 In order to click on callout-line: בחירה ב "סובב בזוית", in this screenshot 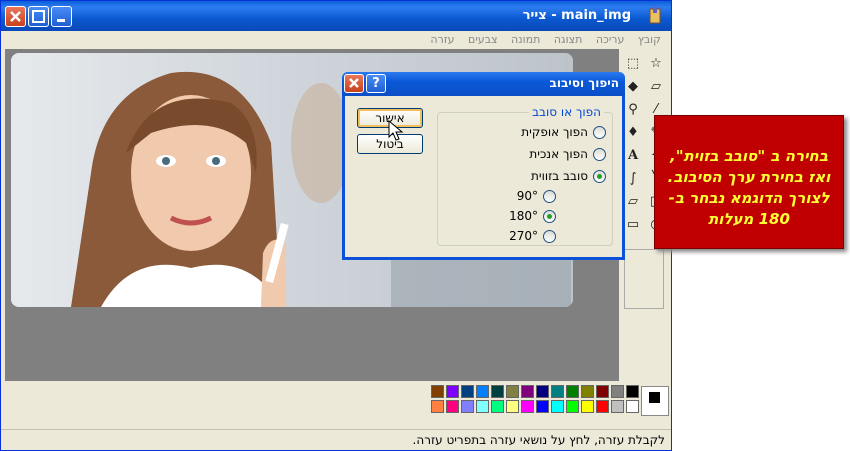, I will do `click(749, 156)`.